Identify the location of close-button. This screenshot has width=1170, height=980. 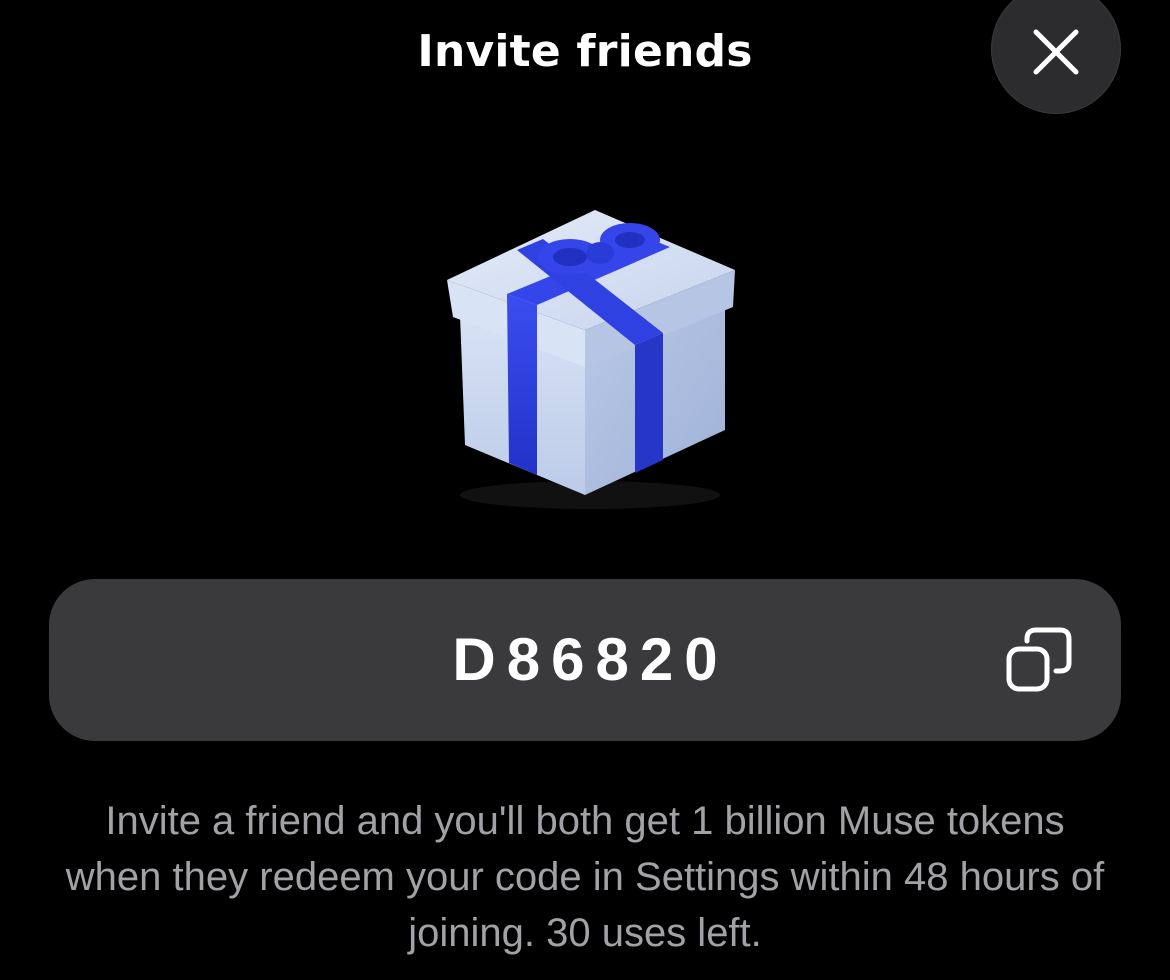
(1056, 57).